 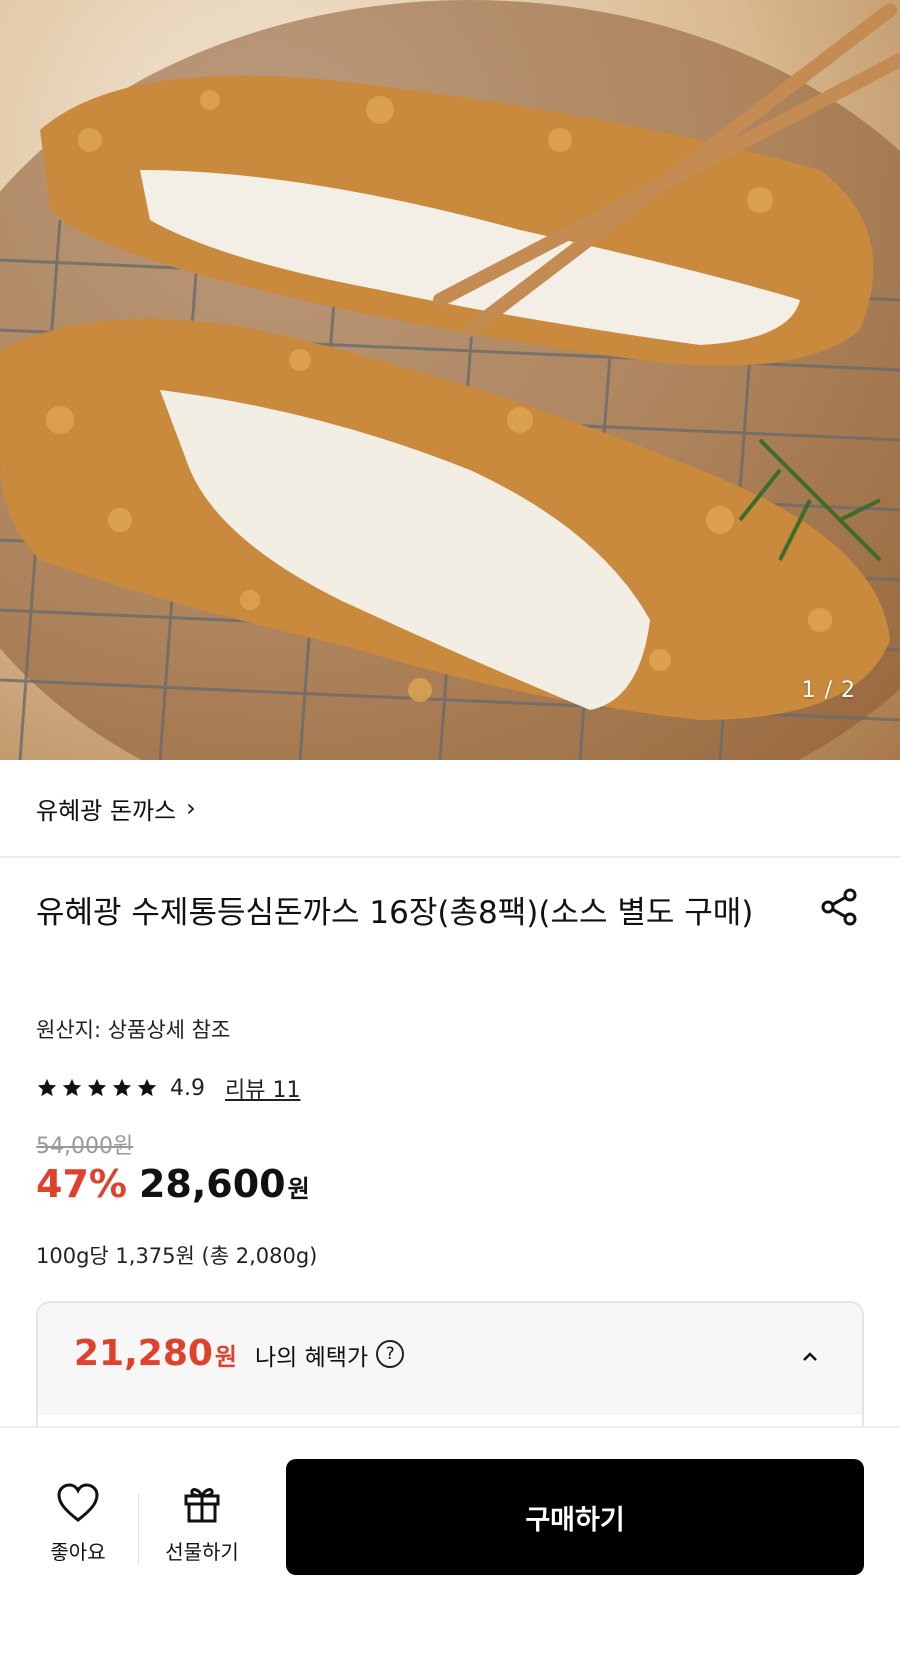 What do you see at coordinates (81, 1184) in the screenshot?
I see `discount-rate: 47%` at bounding box center [81, 1184].